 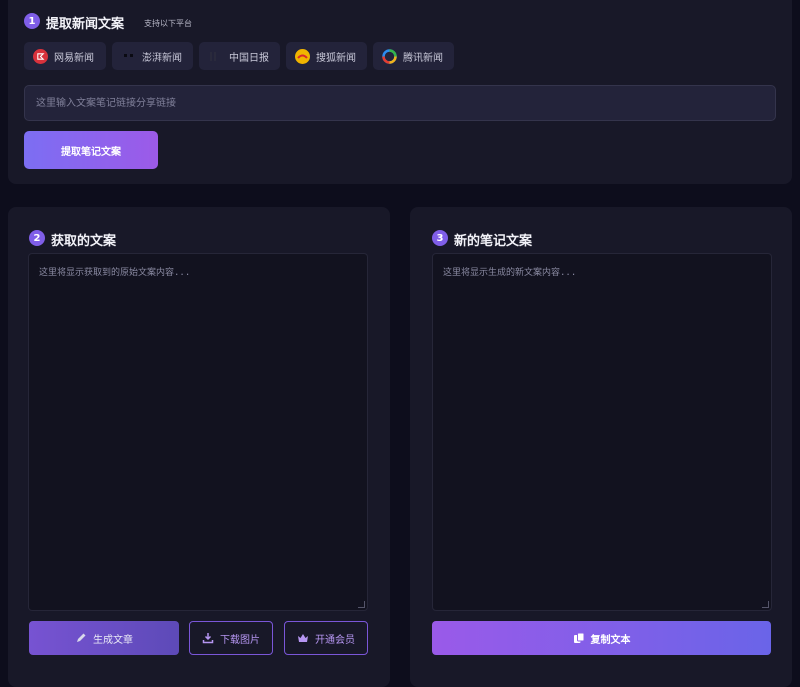 What do you see at coordinates (74, 58) in the screenshot?
I see `platform-label: 网易新闻` at bounding box center [74, 58].